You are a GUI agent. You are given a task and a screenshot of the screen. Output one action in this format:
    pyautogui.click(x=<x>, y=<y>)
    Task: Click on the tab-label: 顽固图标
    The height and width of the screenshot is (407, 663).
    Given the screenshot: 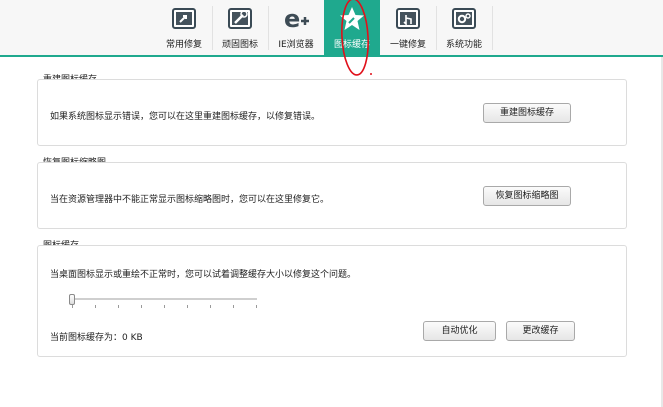 What is the action you would take?
    pyautogui.click(x=239, y=45)
    